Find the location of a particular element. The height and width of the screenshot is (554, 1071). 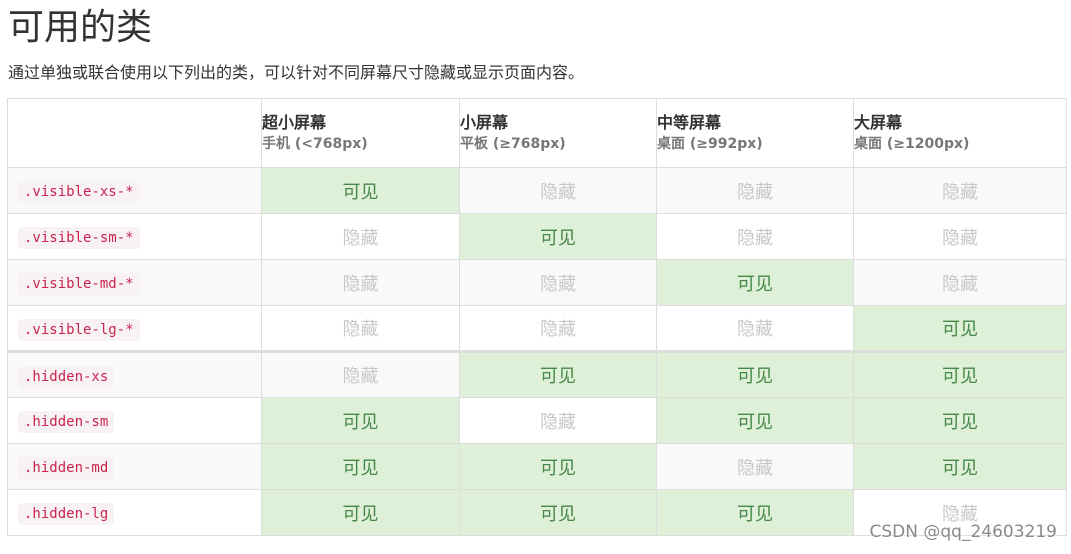

header-col-md: 中等屏幕 桌面 (≥992px) is located at coordinates (755, 133).